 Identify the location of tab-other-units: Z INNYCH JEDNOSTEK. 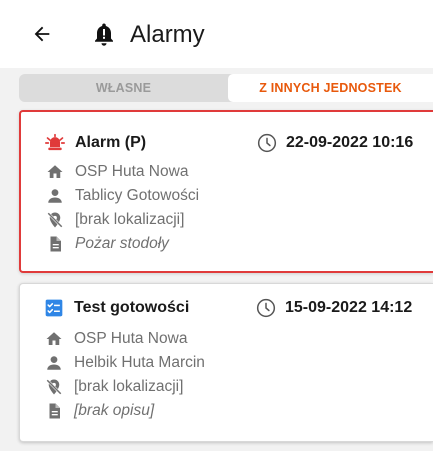
(330, 88).